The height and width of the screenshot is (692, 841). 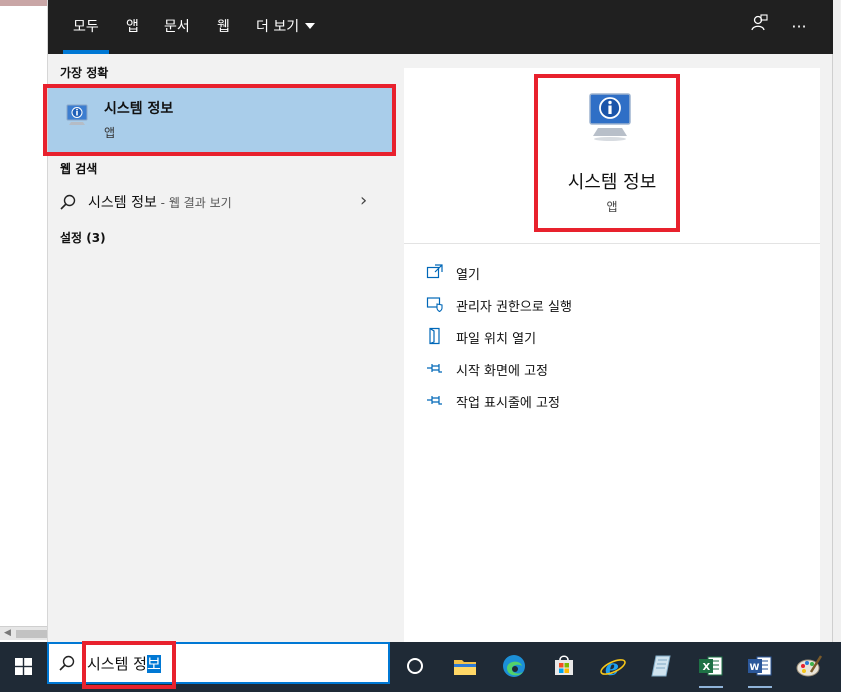 I want to click on ie-icon: e, so click(x=613, y=666).